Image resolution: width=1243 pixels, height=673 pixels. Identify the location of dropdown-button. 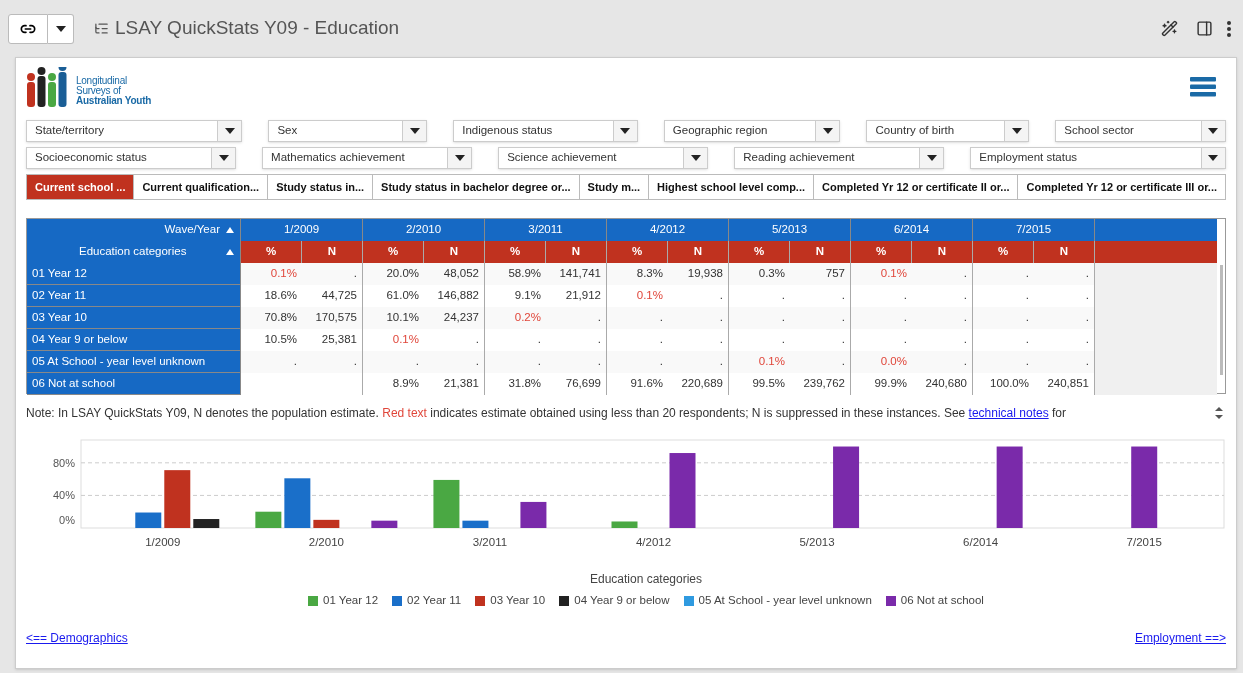
(61, 28).